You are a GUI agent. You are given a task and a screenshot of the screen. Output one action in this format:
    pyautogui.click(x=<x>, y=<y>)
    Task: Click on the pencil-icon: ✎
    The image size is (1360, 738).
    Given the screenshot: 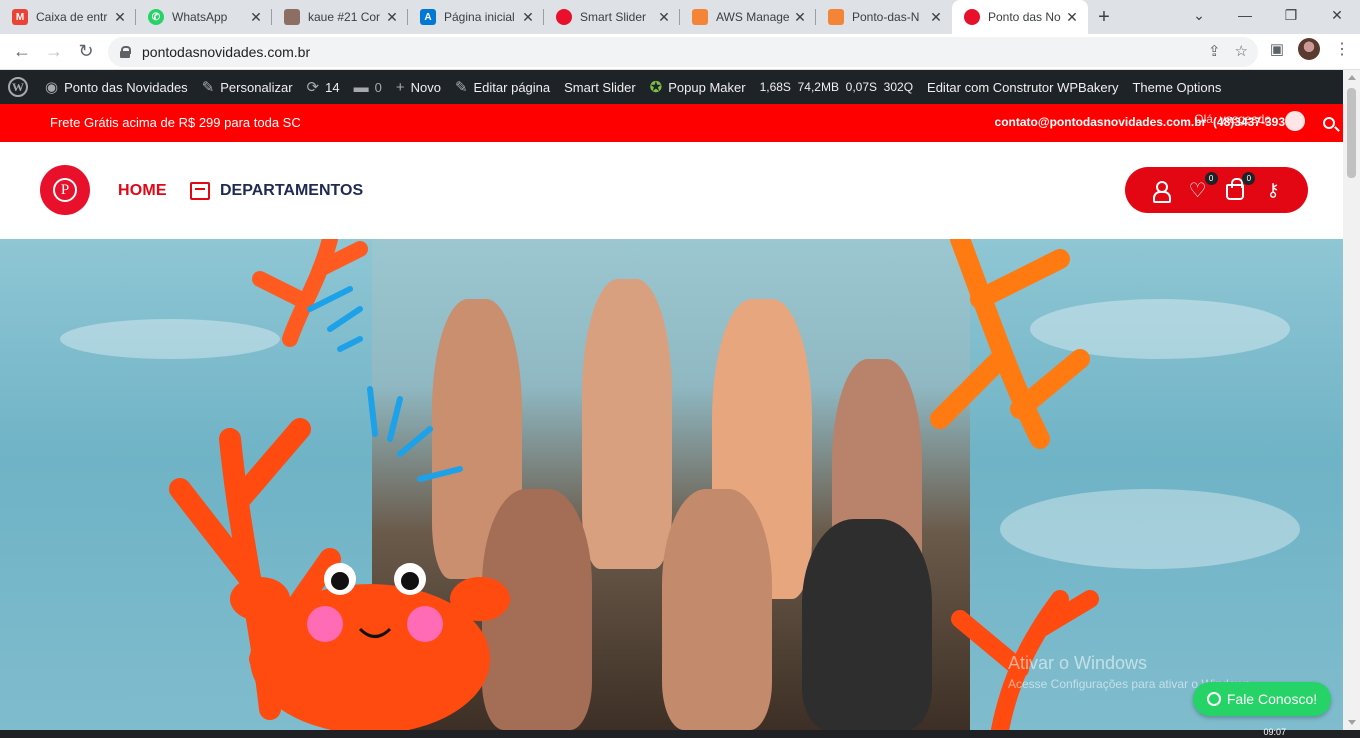 What is the action you would take?
    pyautogui.click(x=461, y=87)
    